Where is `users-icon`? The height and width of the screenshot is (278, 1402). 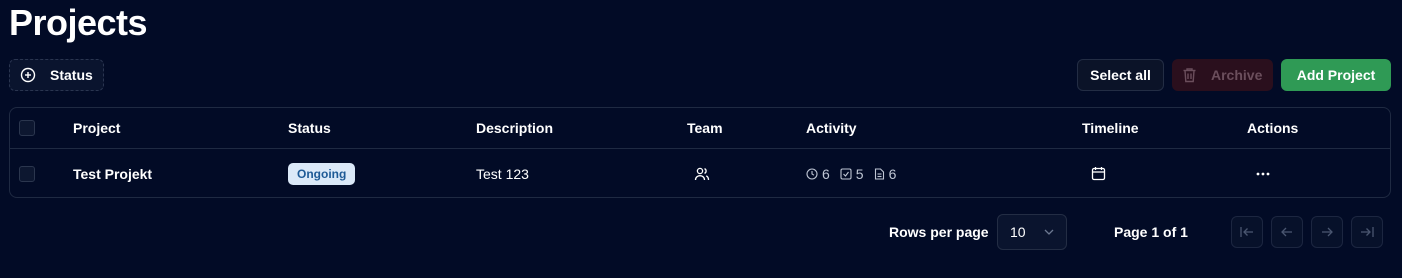
users-icon is located at coordinates (702, 174).